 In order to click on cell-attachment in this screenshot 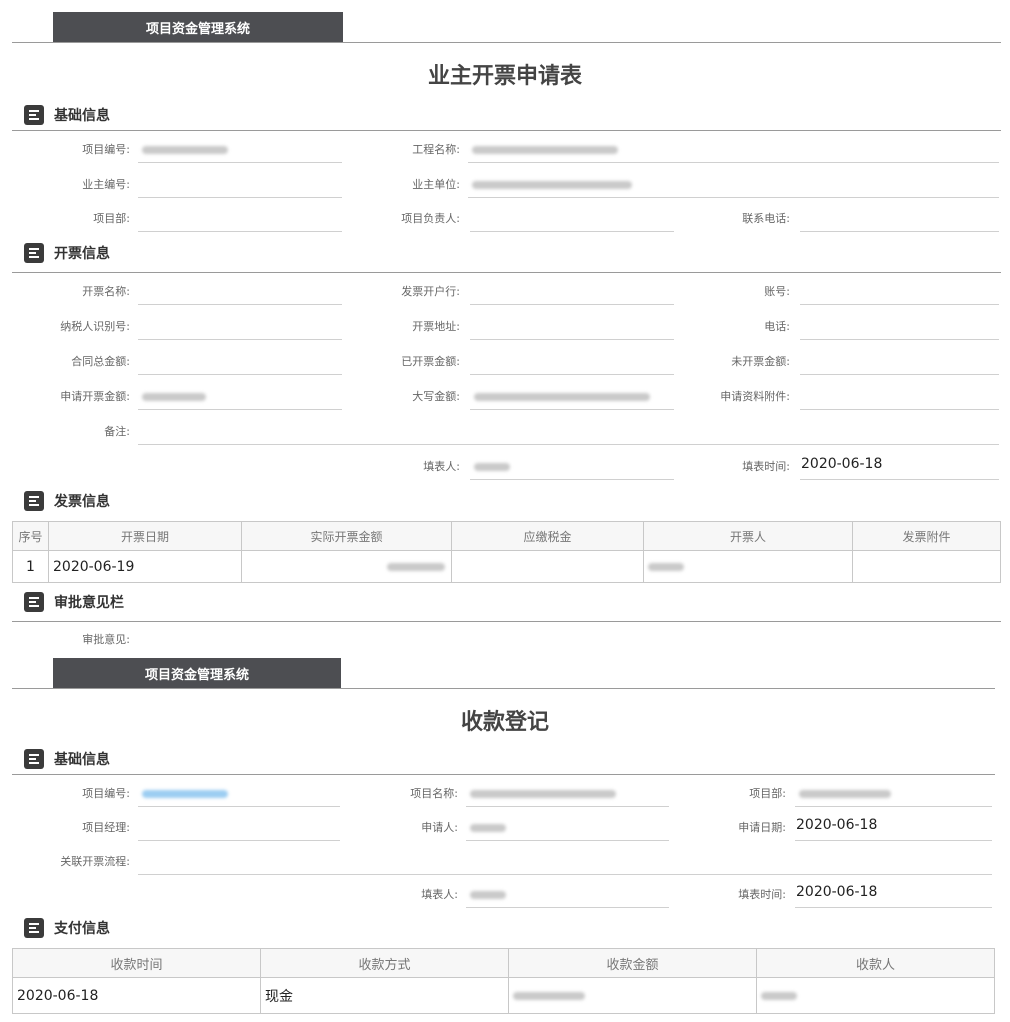, I will do `click(926, 566)`.